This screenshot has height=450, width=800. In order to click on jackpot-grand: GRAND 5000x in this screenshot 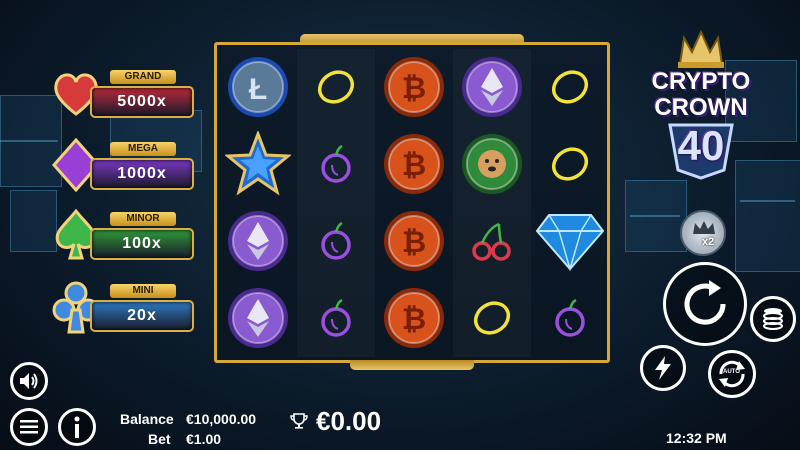, I will do `click(122, 97)`.